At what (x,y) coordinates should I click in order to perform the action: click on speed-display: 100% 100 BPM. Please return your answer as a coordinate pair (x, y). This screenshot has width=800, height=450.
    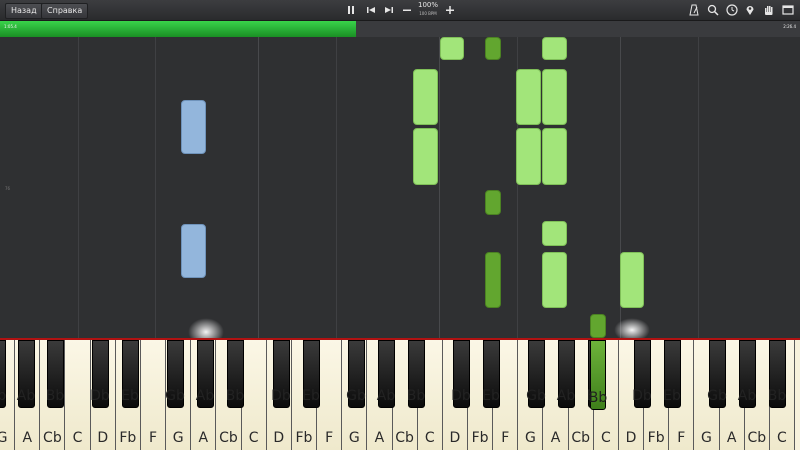
    Looking at the image, I should click on (428, 9).